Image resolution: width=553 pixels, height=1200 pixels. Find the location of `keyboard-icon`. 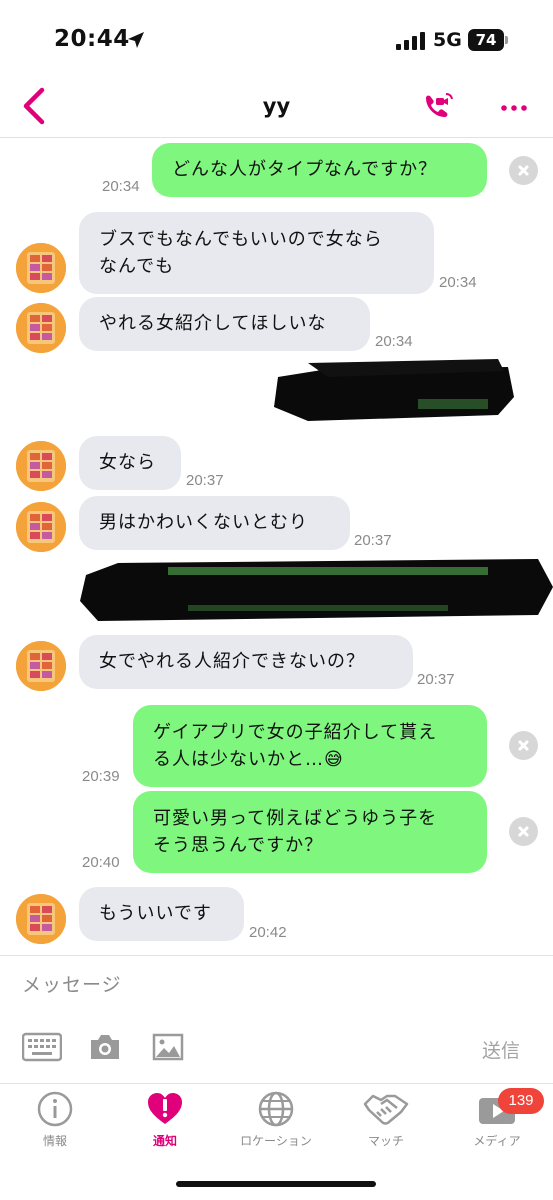

keyboard-icon is located at coordinates (42, 1047).